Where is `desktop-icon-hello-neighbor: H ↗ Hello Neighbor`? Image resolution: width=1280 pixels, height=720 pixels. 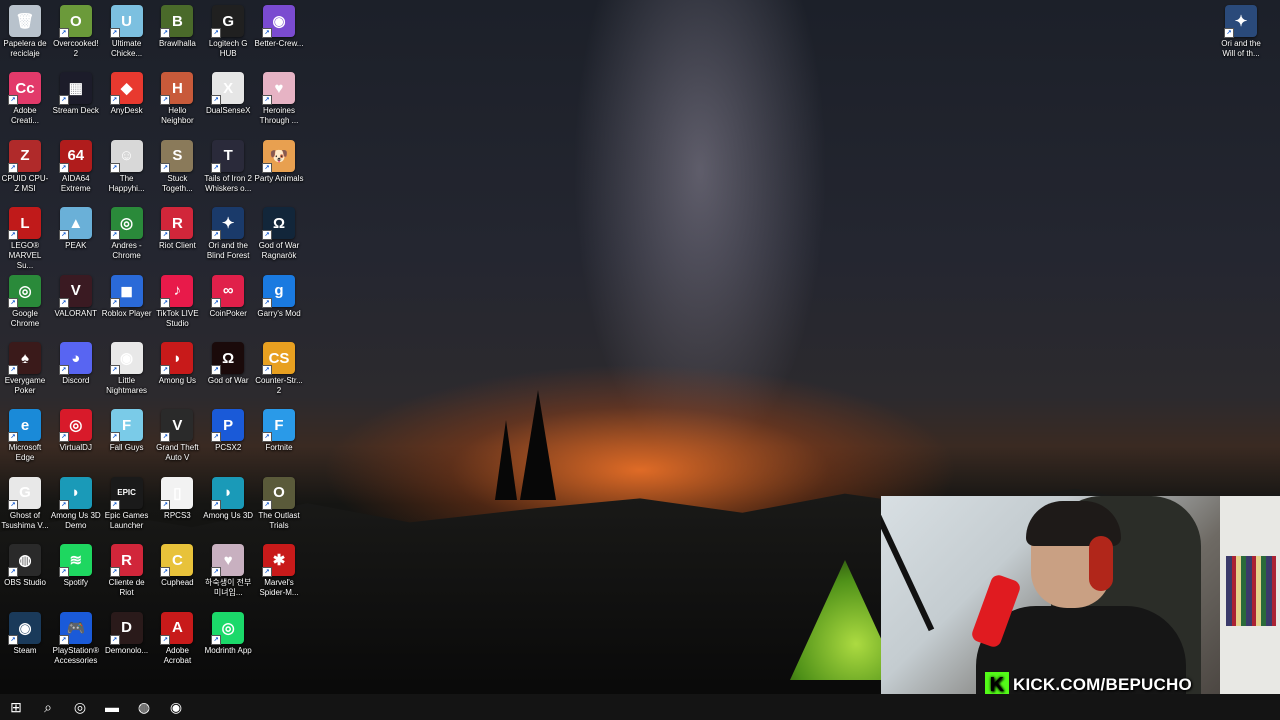 desktop-icon-hello-neighbor: H ↗ Hello Neighbor is located at coordinates (177, 96).